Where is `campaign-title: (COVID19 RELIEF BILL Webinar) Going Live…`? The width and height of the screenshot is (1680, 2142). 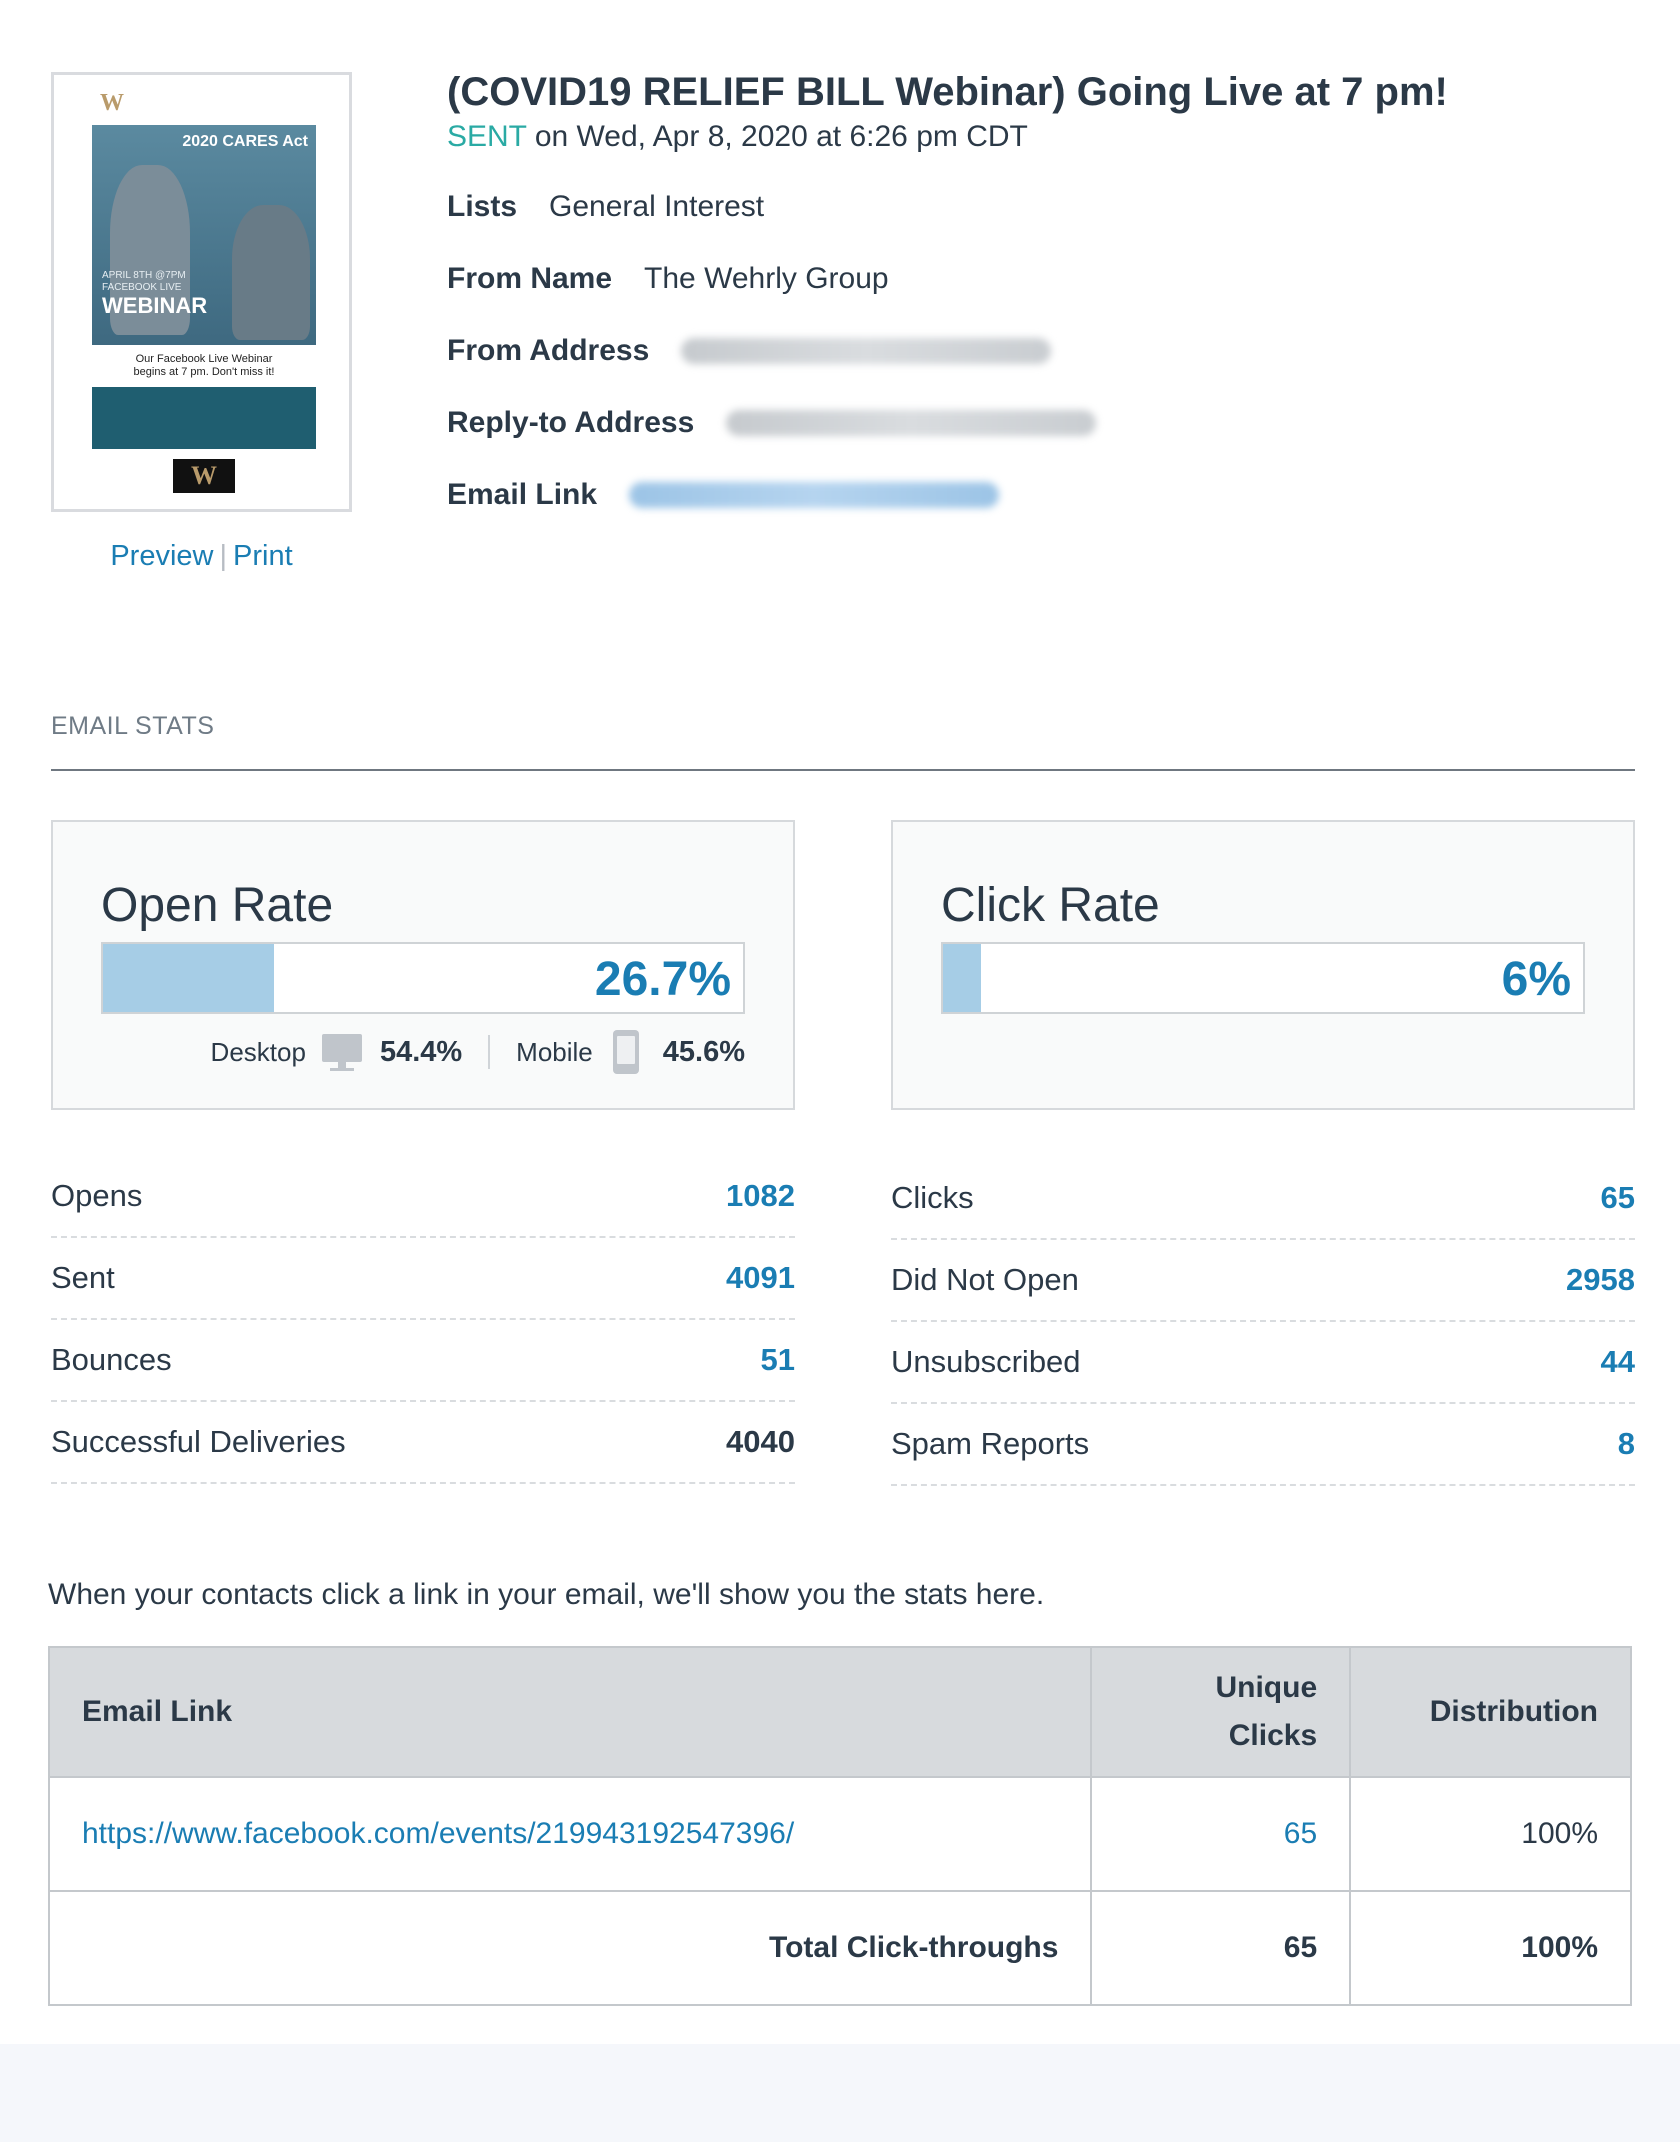
campaign-title: (COVID19 RELIEF BILL Webinar) Going Live… is located at coordinates (947, 92).